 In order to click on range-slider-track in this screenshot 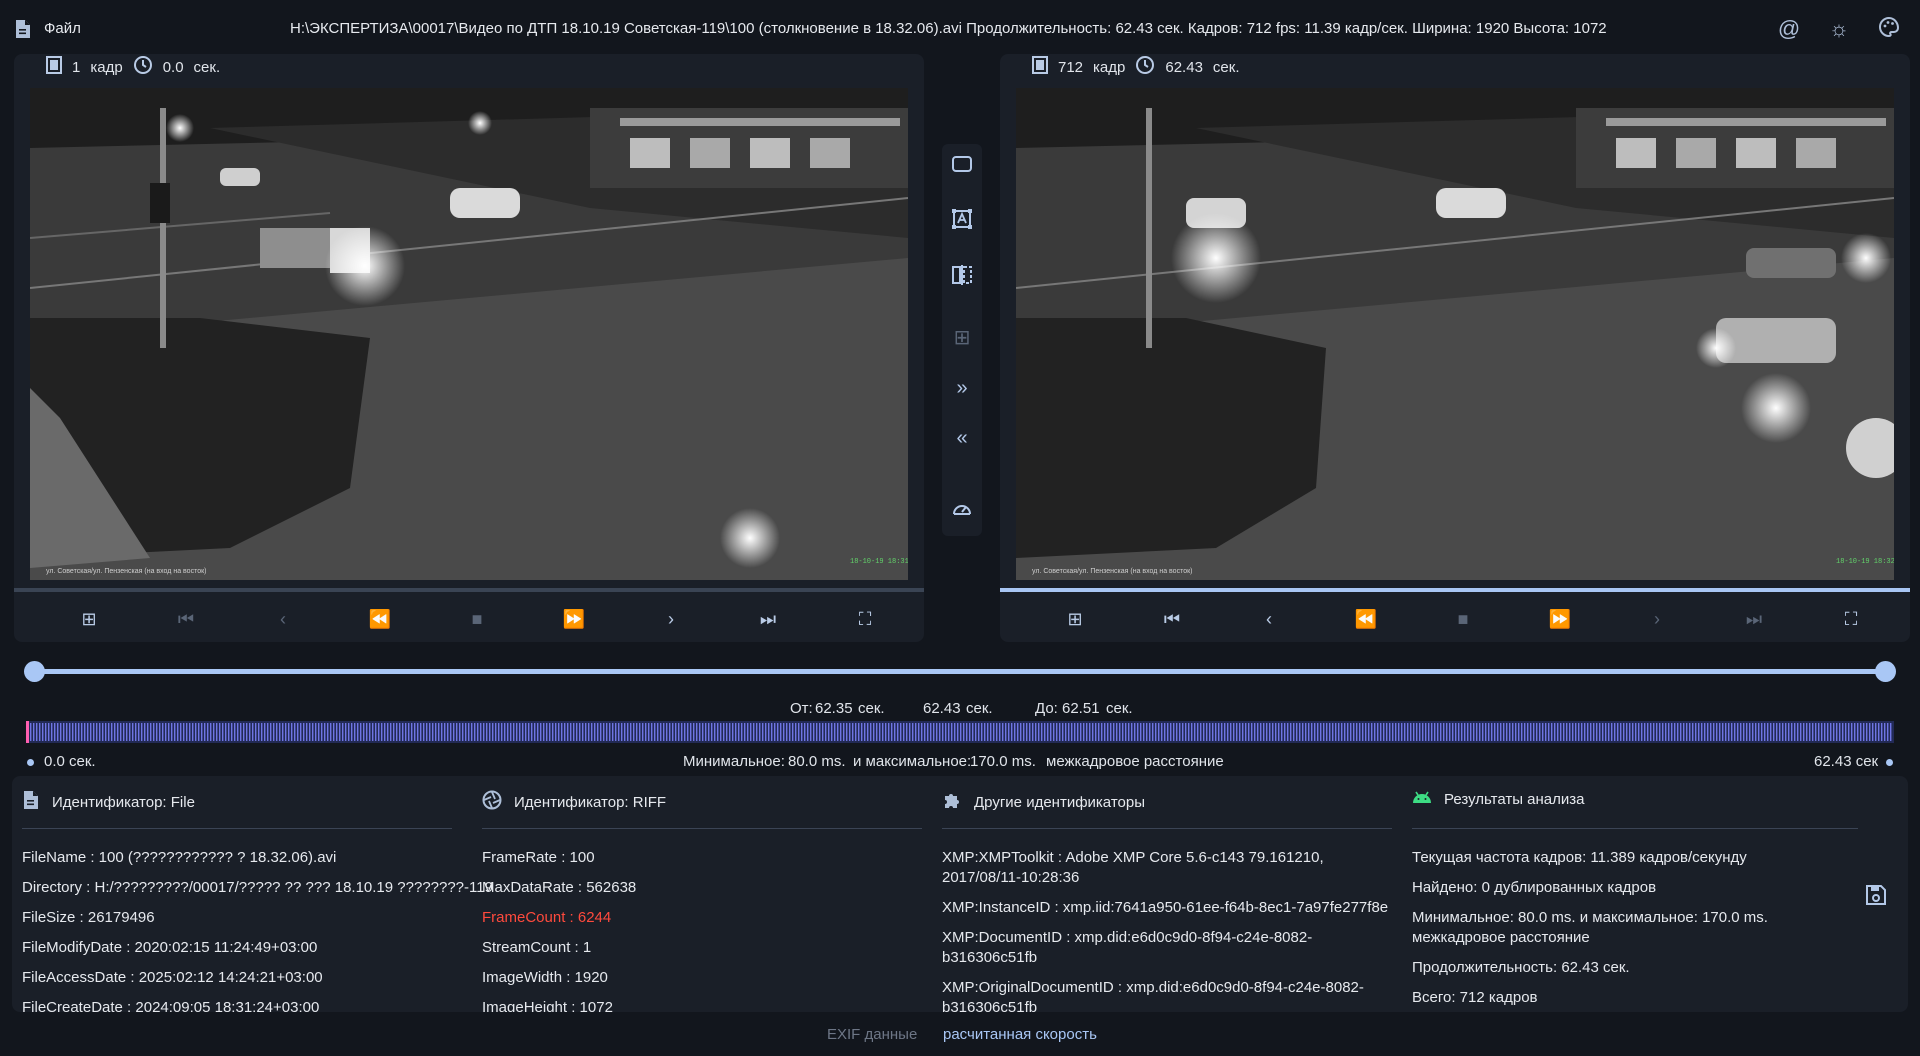, I will do `click(960, 671)`.